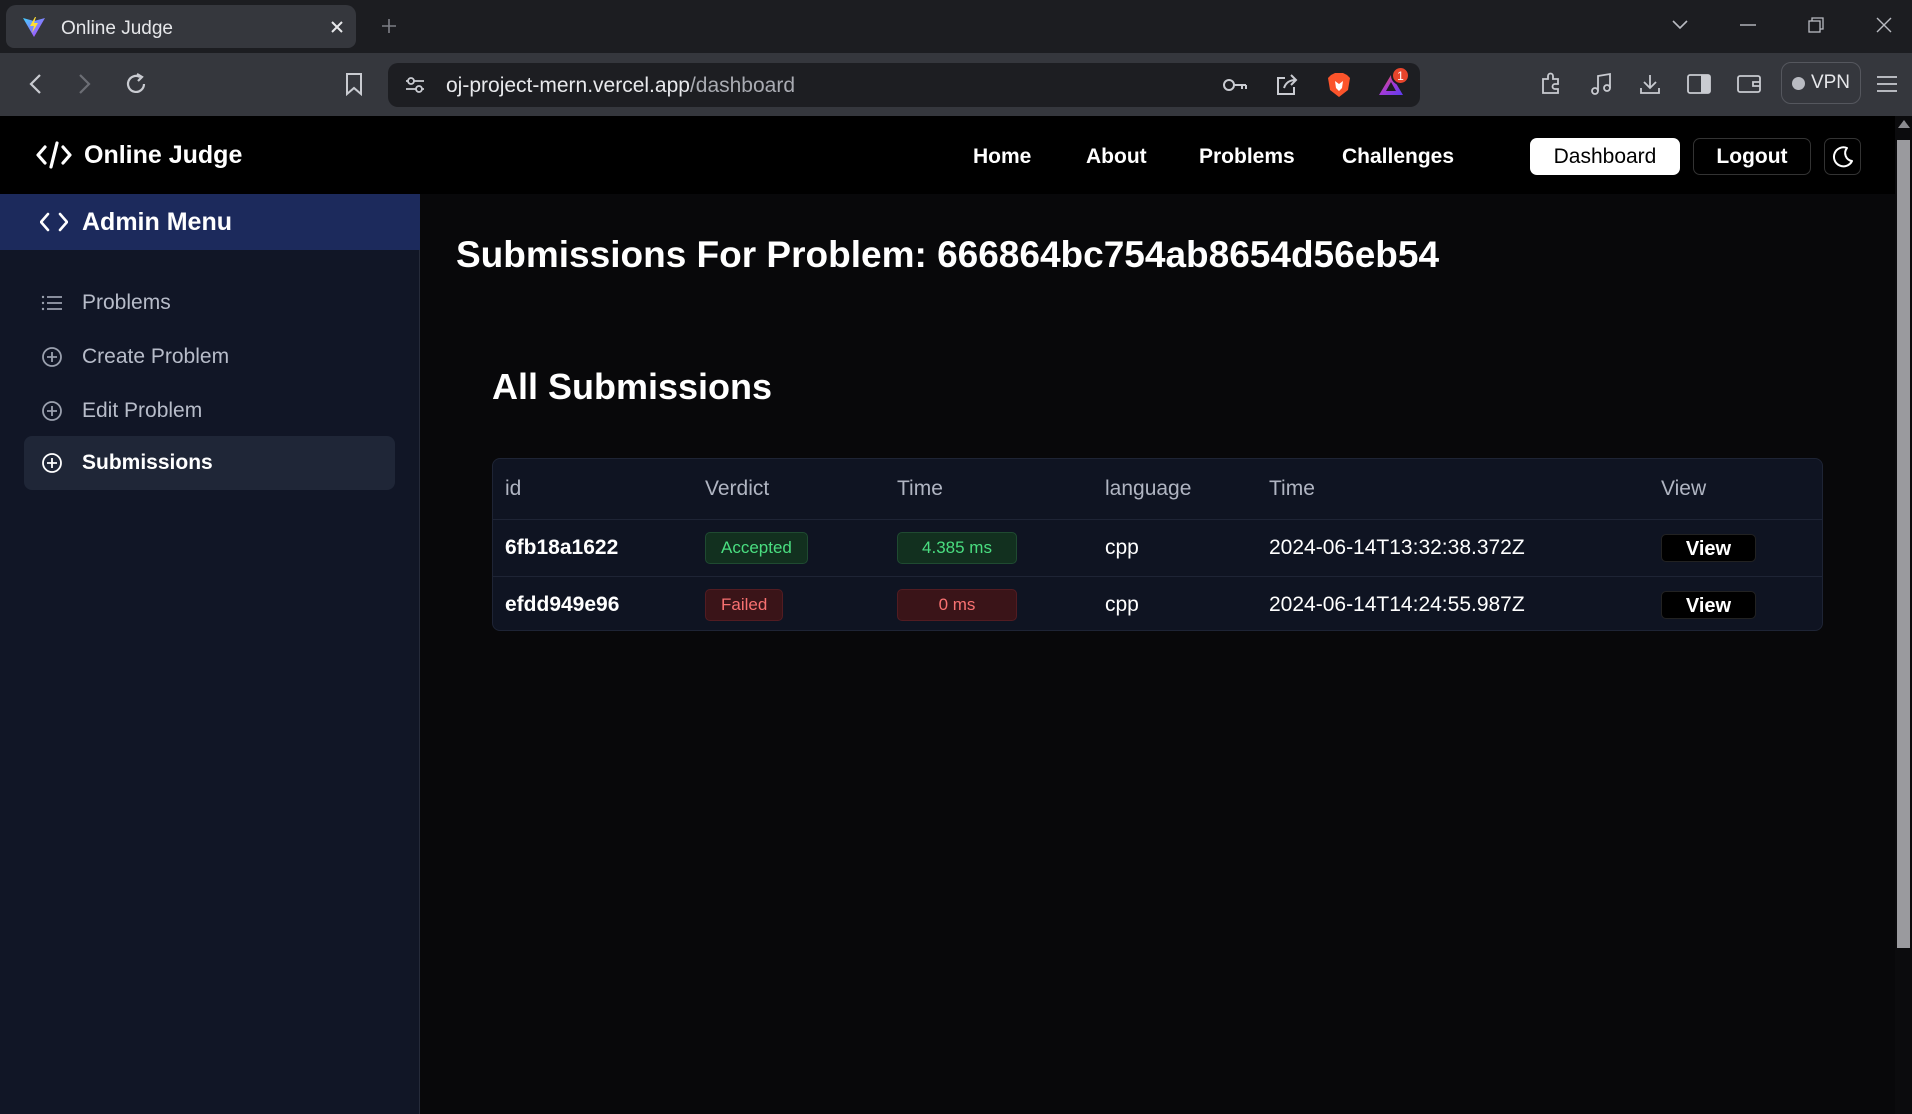 The height and width of the screenshot is (1114, 1912). What do you see at coordinates (35, 84) in the screenshot?
I see `back-icon` at bounding box center [35, 84].